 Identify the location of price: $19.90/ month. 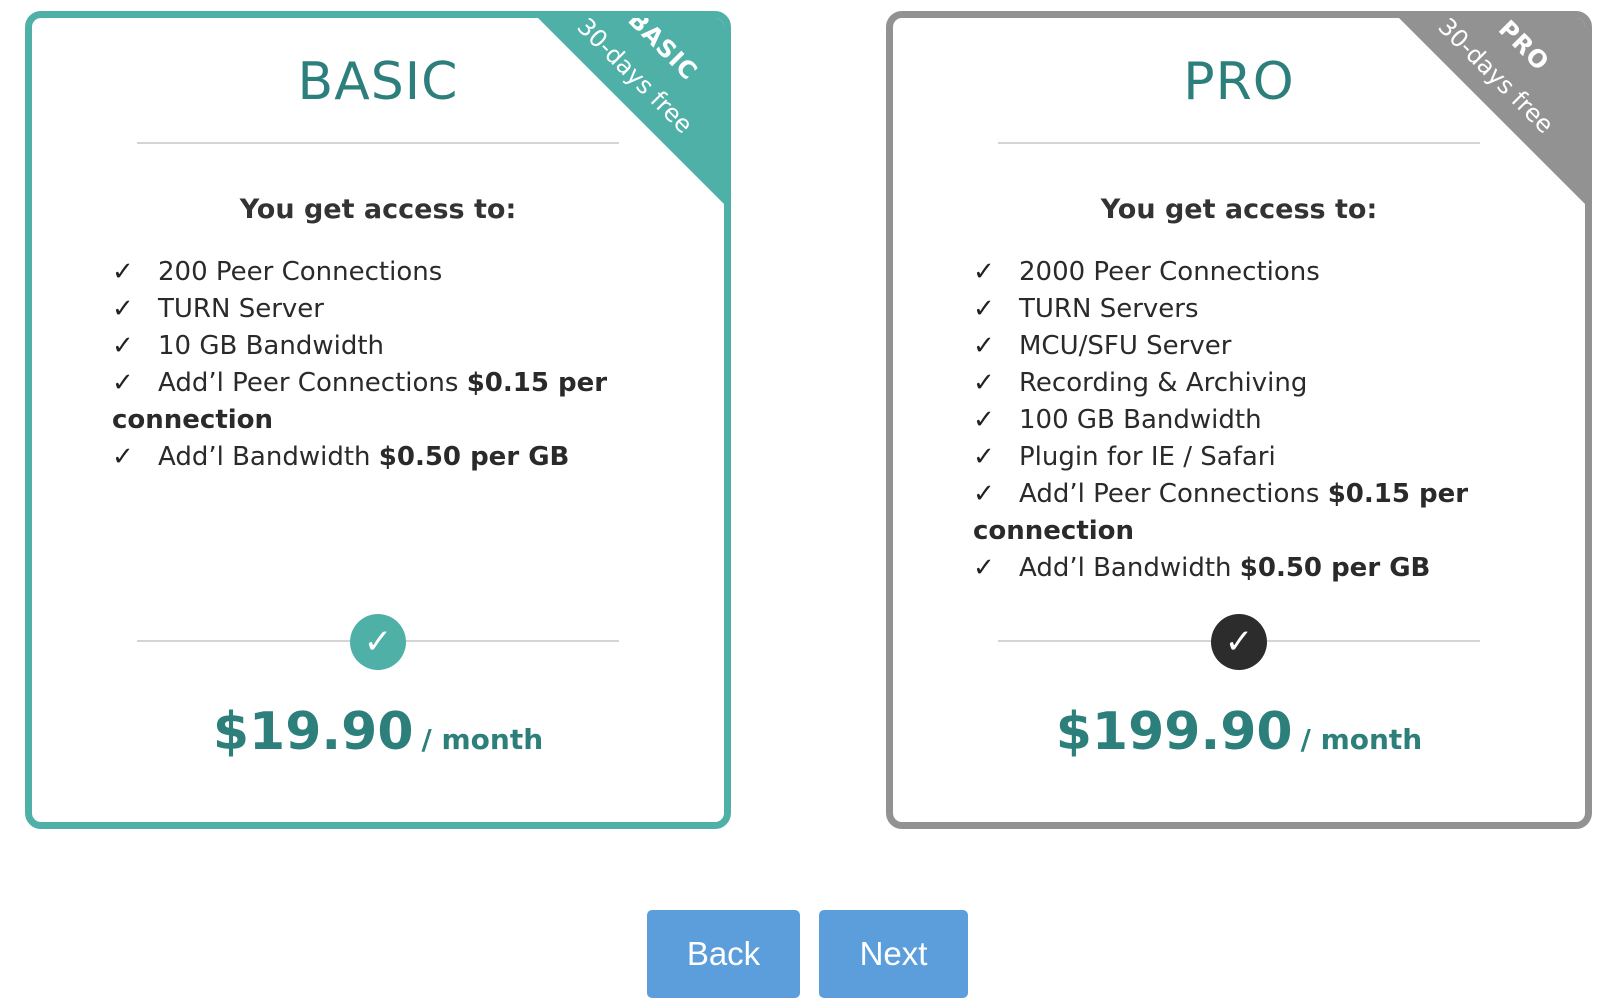
(378, 732).